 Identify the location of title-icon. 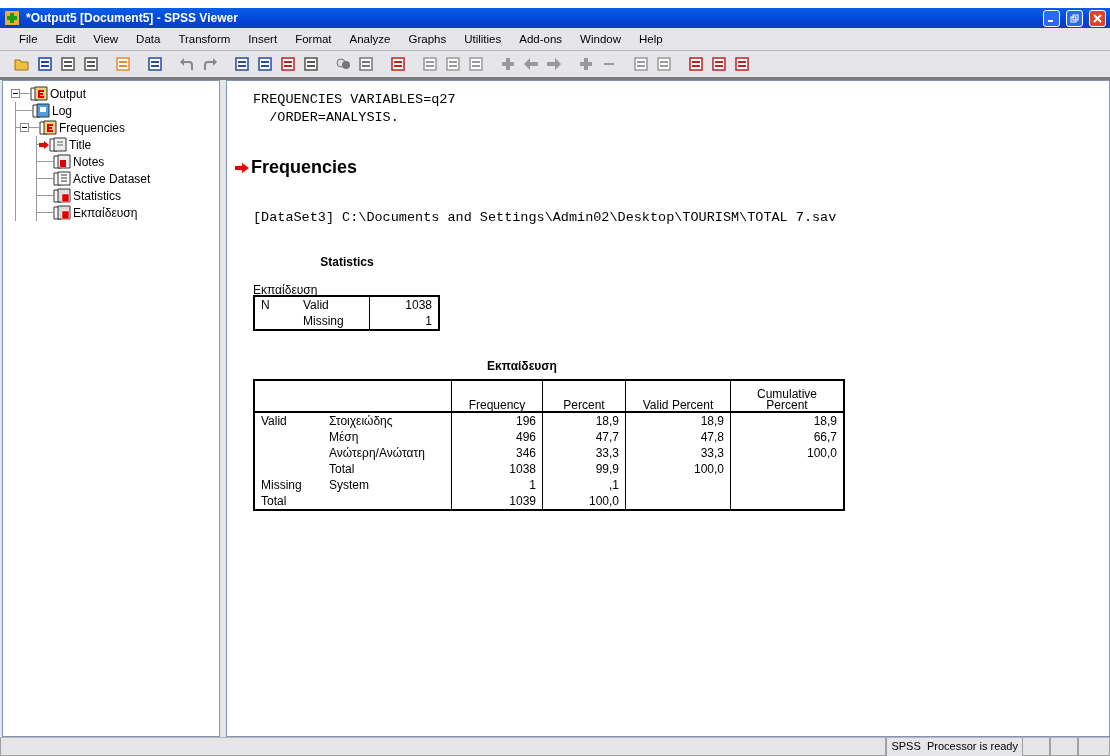
(58, 144).